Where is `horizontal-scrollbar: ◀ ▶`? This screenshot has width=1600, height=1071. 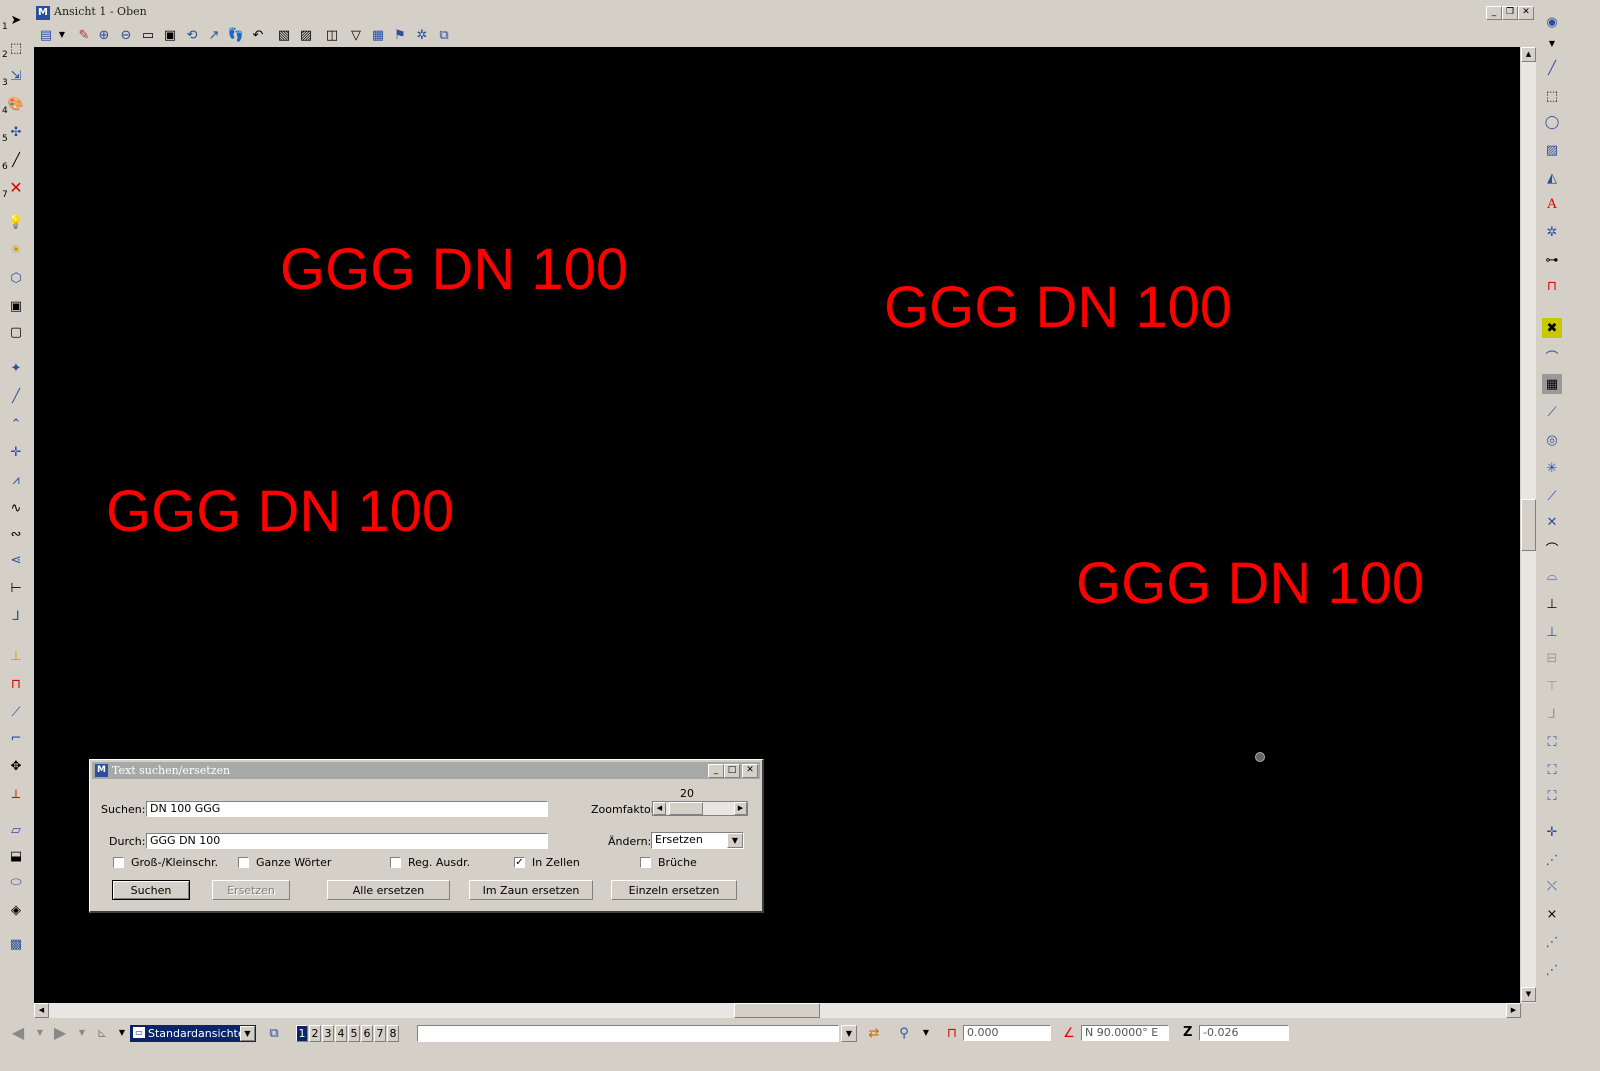 horizontal-scrollbar: ◀ ▶ is located at coordinates (777, 1010).